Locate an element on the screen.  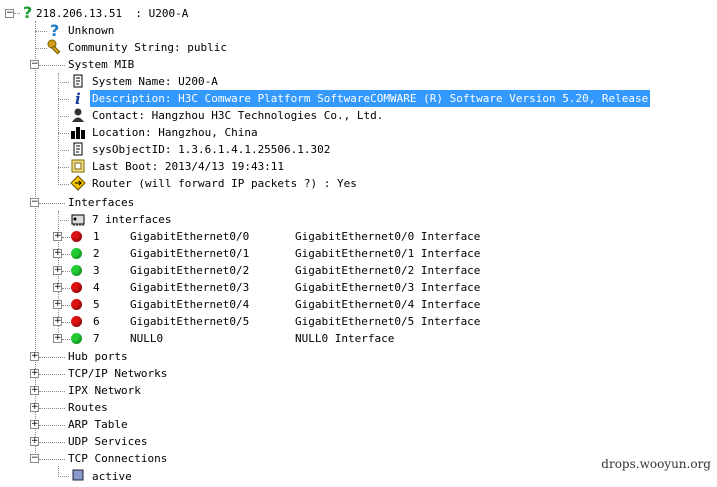
interface-name: GigabitEthernet0/5 is located at coordinates (190, 321).